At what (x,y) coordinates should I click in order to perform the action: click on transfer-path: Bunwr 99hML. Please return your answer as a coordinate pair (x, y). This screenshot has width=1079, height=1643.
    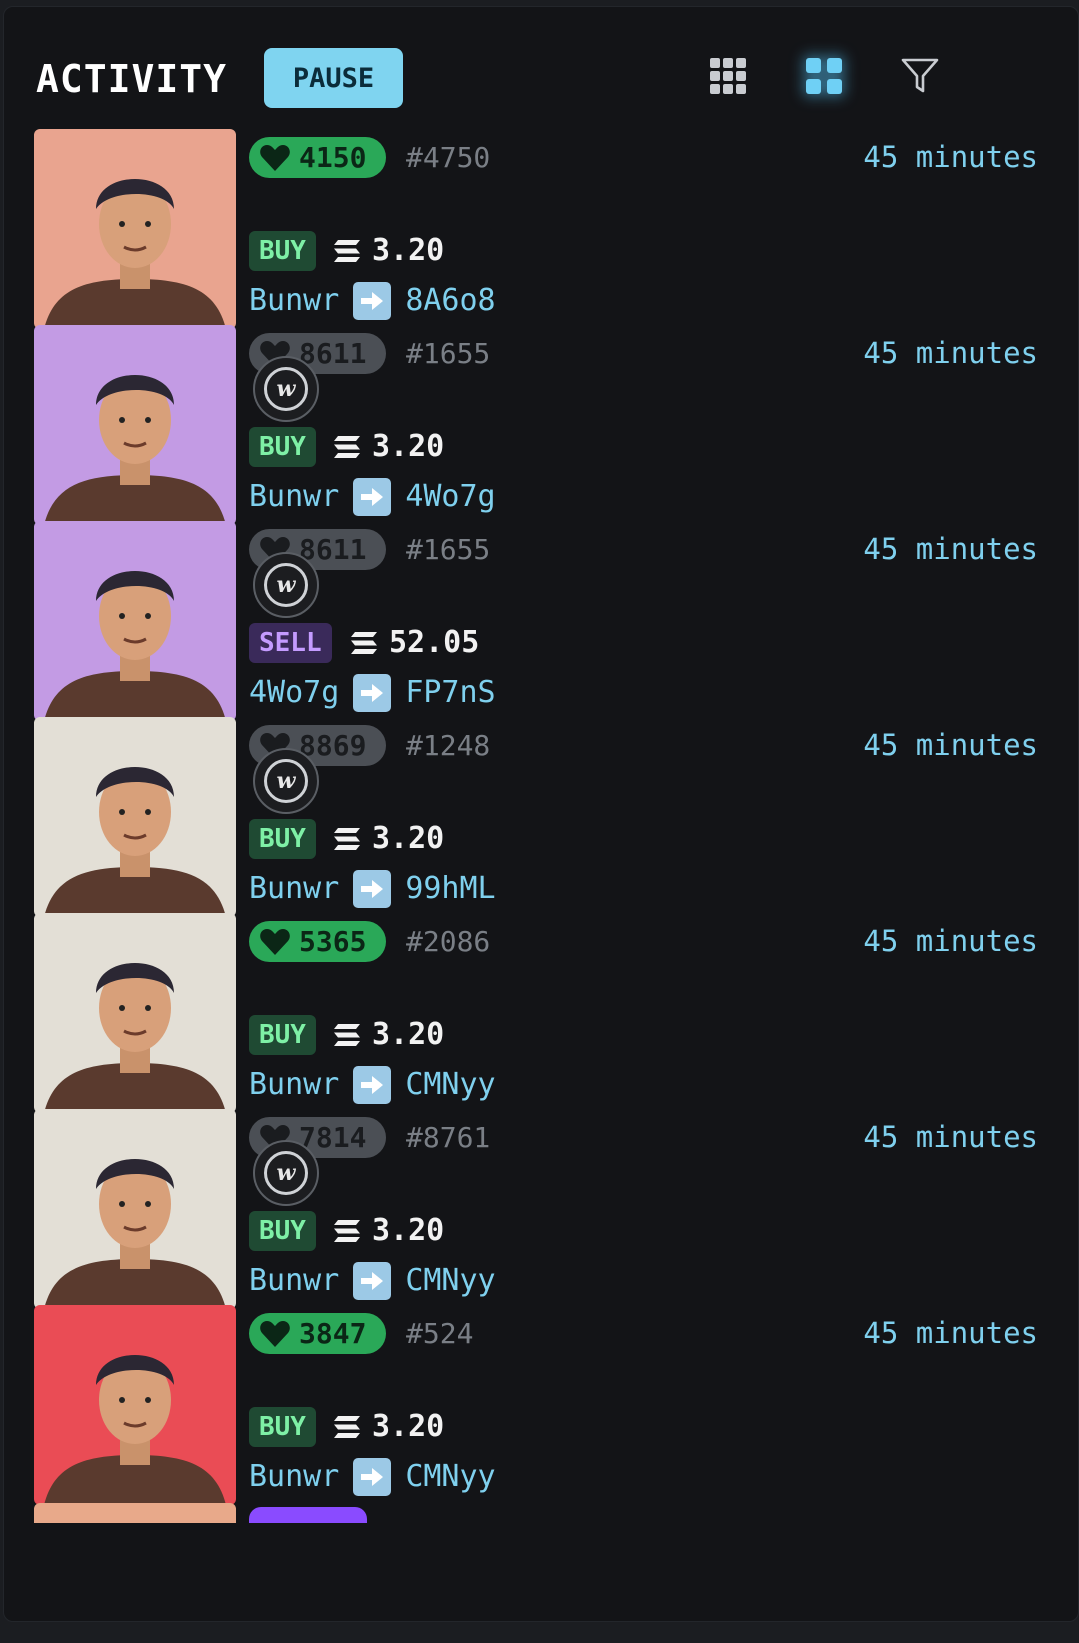
    Looking at the image, I should click on (372, 889).